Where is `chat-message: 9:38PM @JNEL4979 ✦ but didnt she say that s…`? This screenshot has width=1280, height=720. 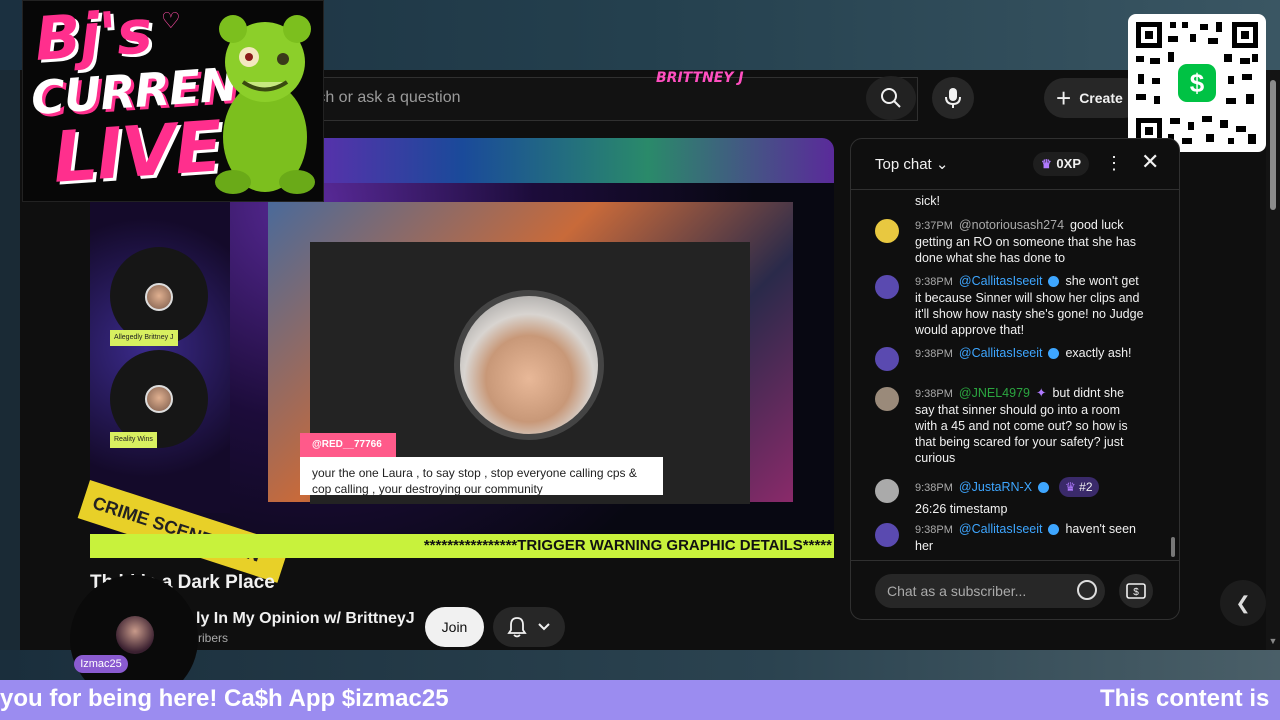 chat-message: 9:38PM @JNEL4979 ✦ but didnt she say that s… is located at coordinates (1010, 425).